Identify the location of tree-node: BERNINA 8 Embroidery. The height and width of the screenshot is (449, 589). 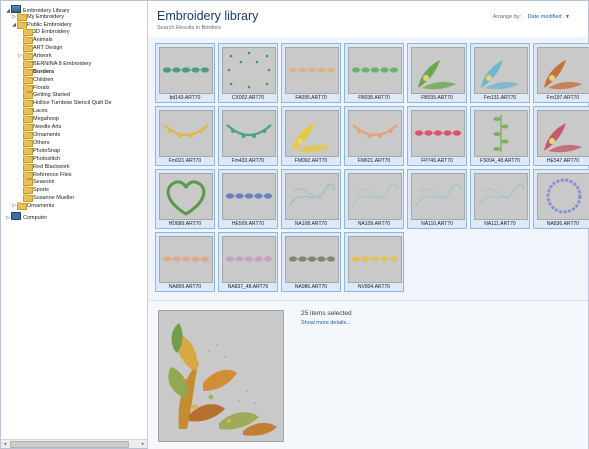
(54, 64).